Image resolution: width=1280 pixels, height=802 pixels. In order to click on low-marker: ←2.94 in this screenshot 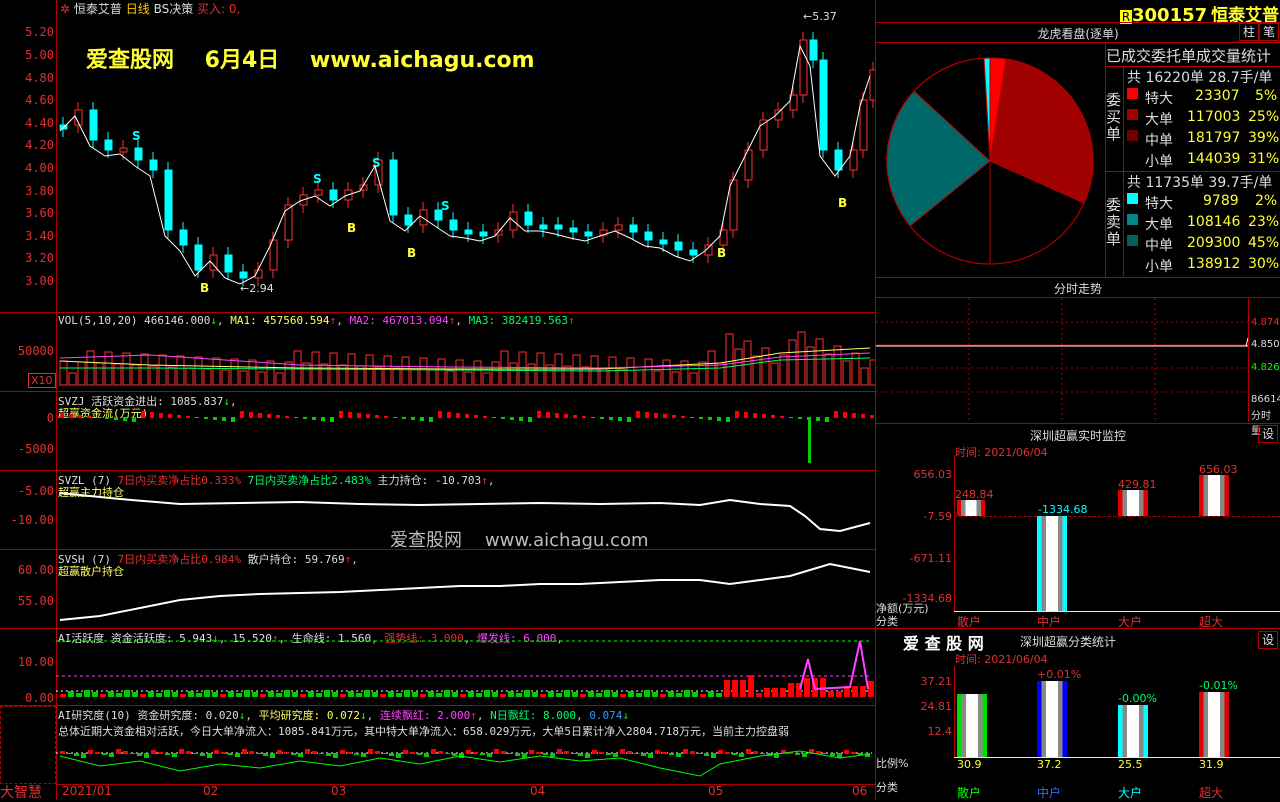, I will do `click(257, 288)`.